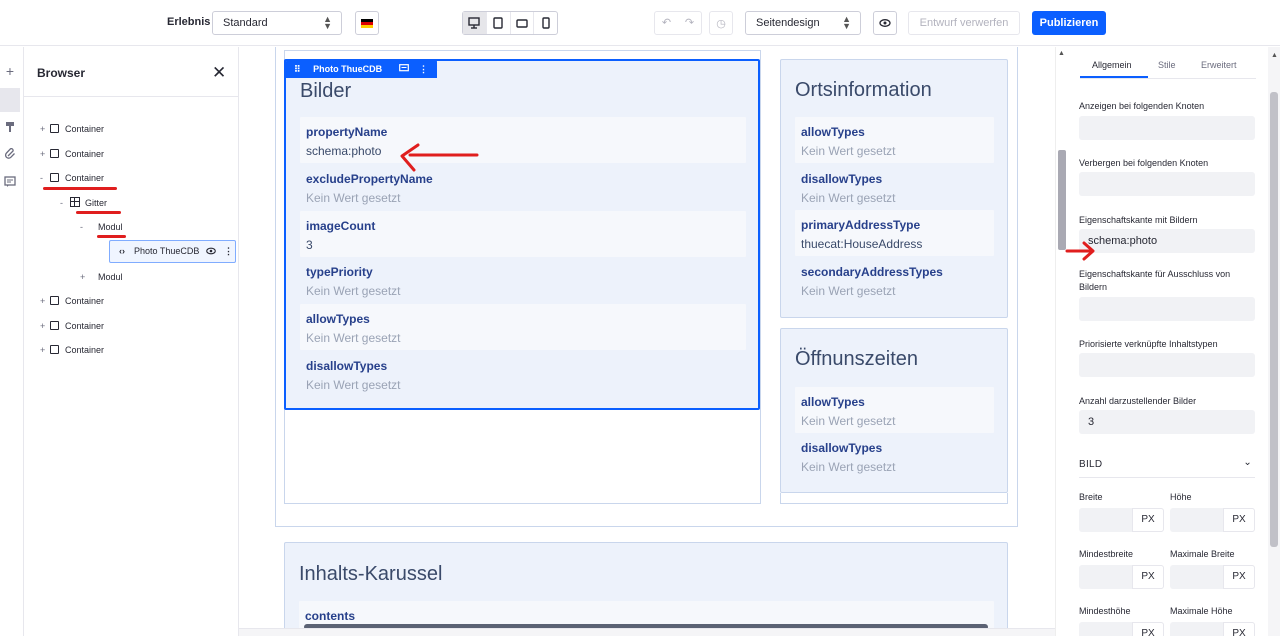  I want to click on field-name: imageCount, so click(341, 226).